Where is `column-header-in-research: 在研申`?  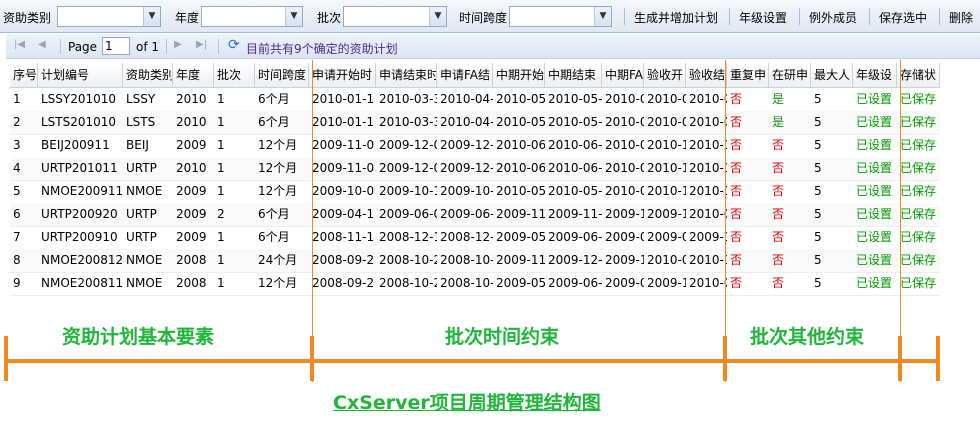
column-header-in-research: 在研申 is located at coordinates (790, 75).